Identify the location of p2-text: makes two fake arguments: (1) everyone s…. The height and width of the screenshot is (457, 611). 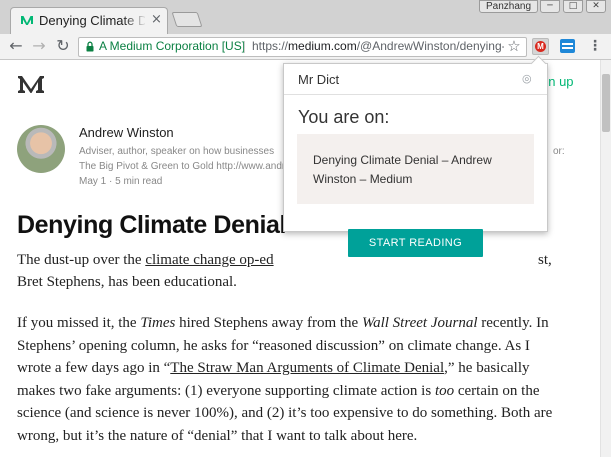
(226, 390).